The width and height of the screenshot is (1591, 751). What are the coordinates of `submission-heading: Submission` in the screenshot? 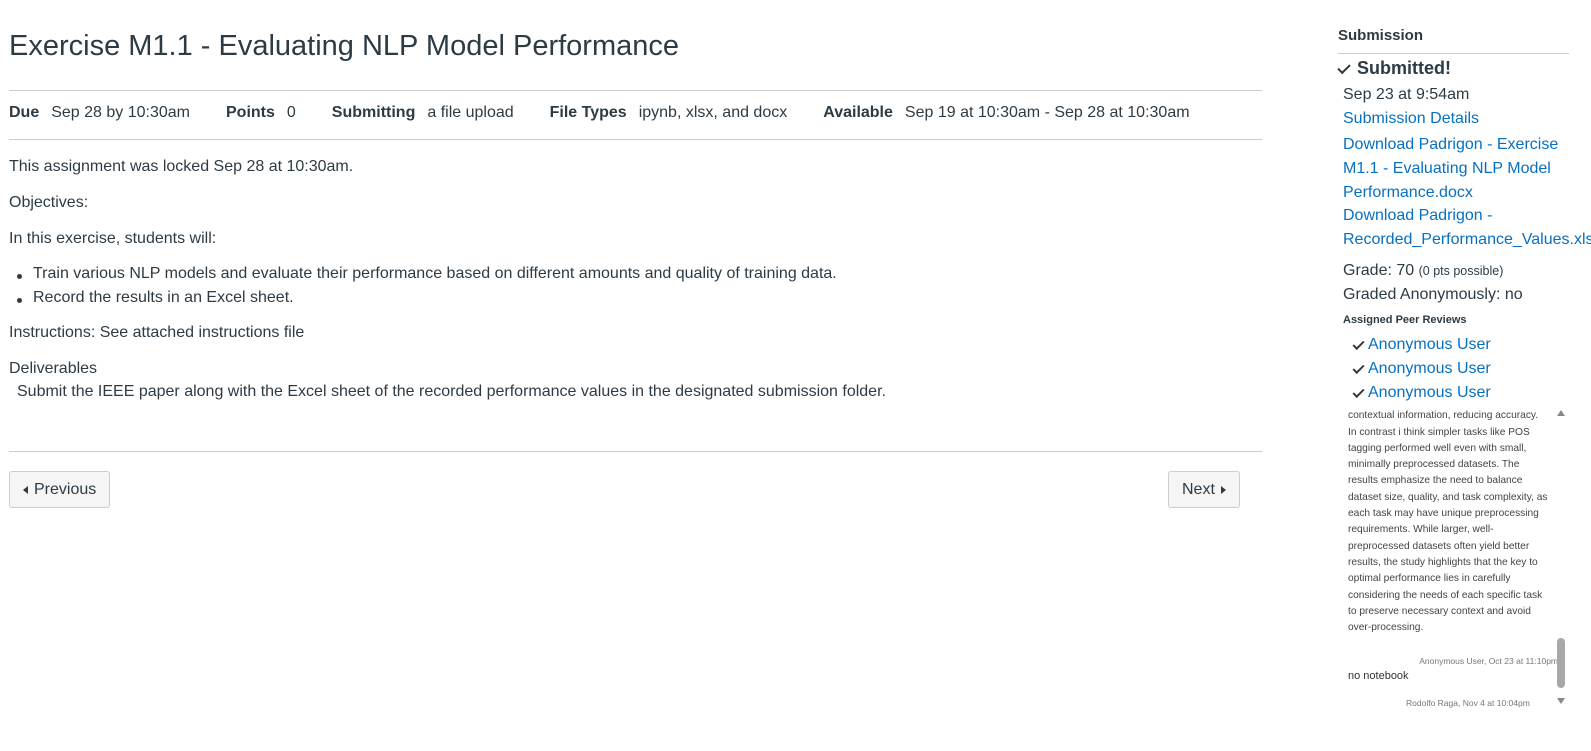 It's located at (1381, 35).